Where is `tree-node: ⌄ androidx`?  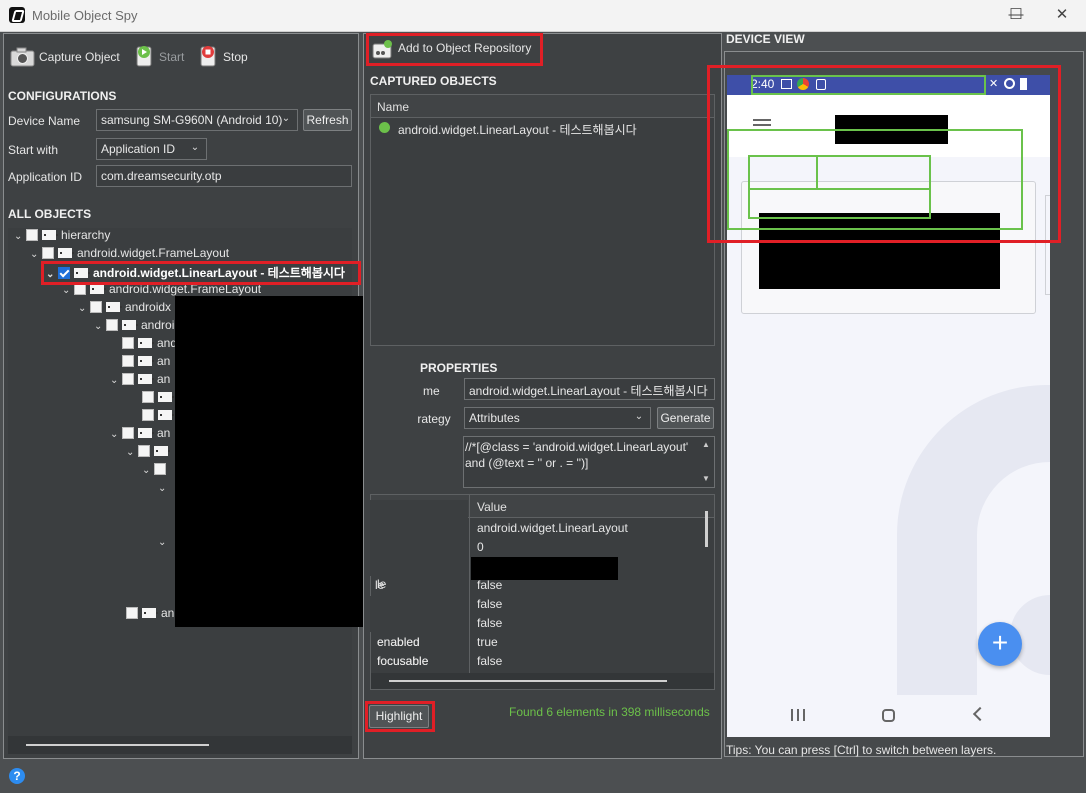
tree-node: ⌄ androidx is located at coordinates (124, 309).